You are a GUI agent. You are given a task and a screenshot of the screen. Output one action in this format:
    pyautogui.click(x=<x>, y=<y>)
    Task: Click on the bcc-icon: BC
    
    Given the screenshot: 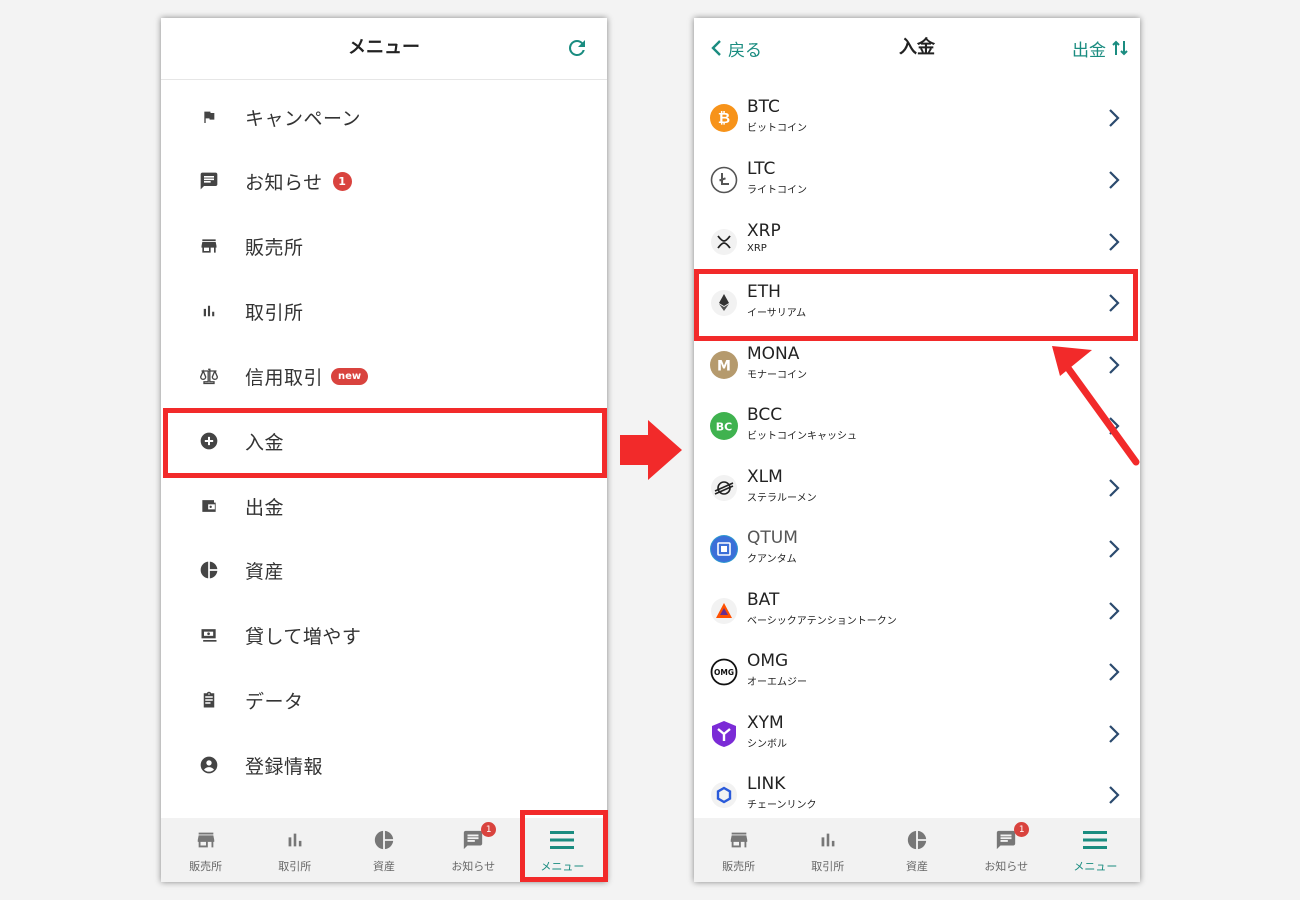 What is the action you would take?
    pyautogui.click(x=724, y=426)
    